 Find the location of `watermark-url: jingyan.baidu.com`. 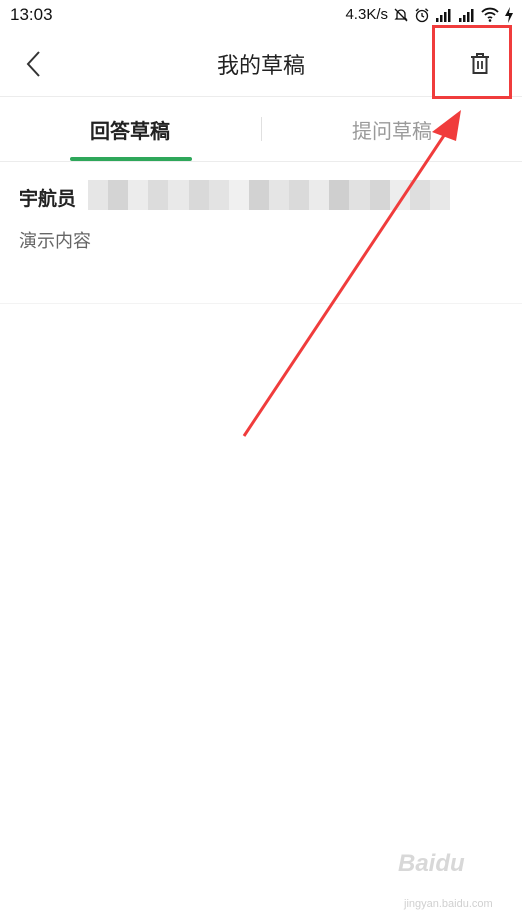

watermark-url: jingyan.baidu.com is located at coordinates (448, 904).